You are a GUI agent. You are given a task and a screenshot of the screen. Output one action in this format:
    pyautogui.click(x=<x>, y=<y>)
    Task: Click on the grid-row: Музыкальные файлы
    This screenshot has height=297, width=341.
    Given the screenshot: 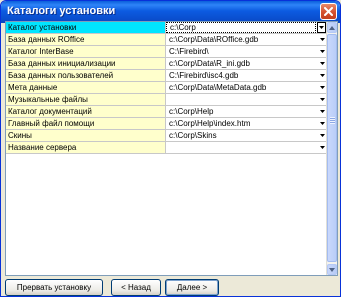 What is the action you would take?
    pyautogui.click(x=166, y=100)
    